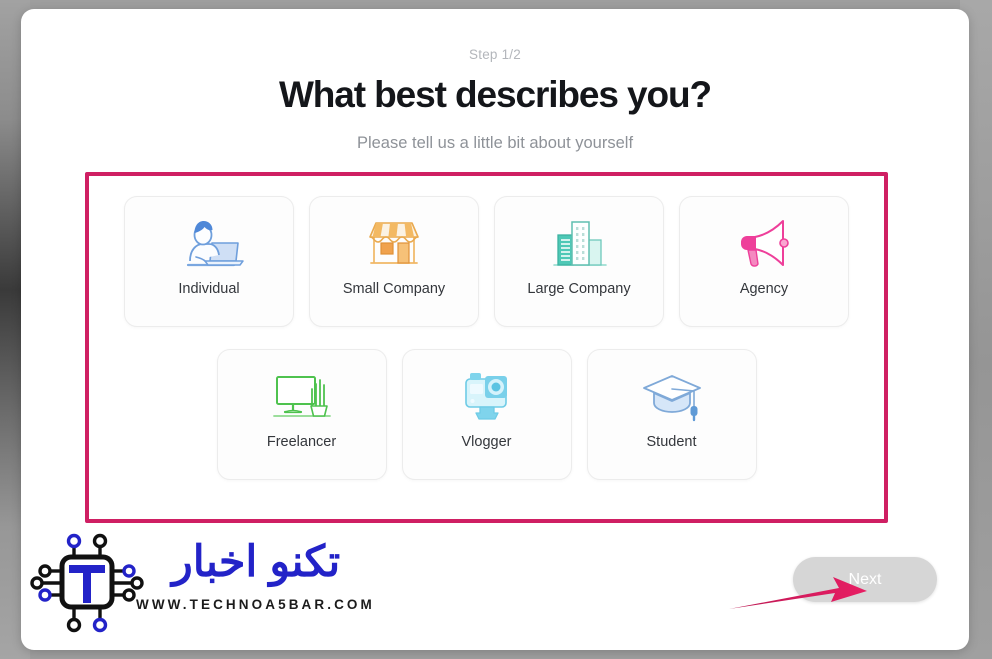  What do you see at coordinates (302, 395) in the screenshot?
I see `monitor-plant-icon` at bounding box center [302, 395].